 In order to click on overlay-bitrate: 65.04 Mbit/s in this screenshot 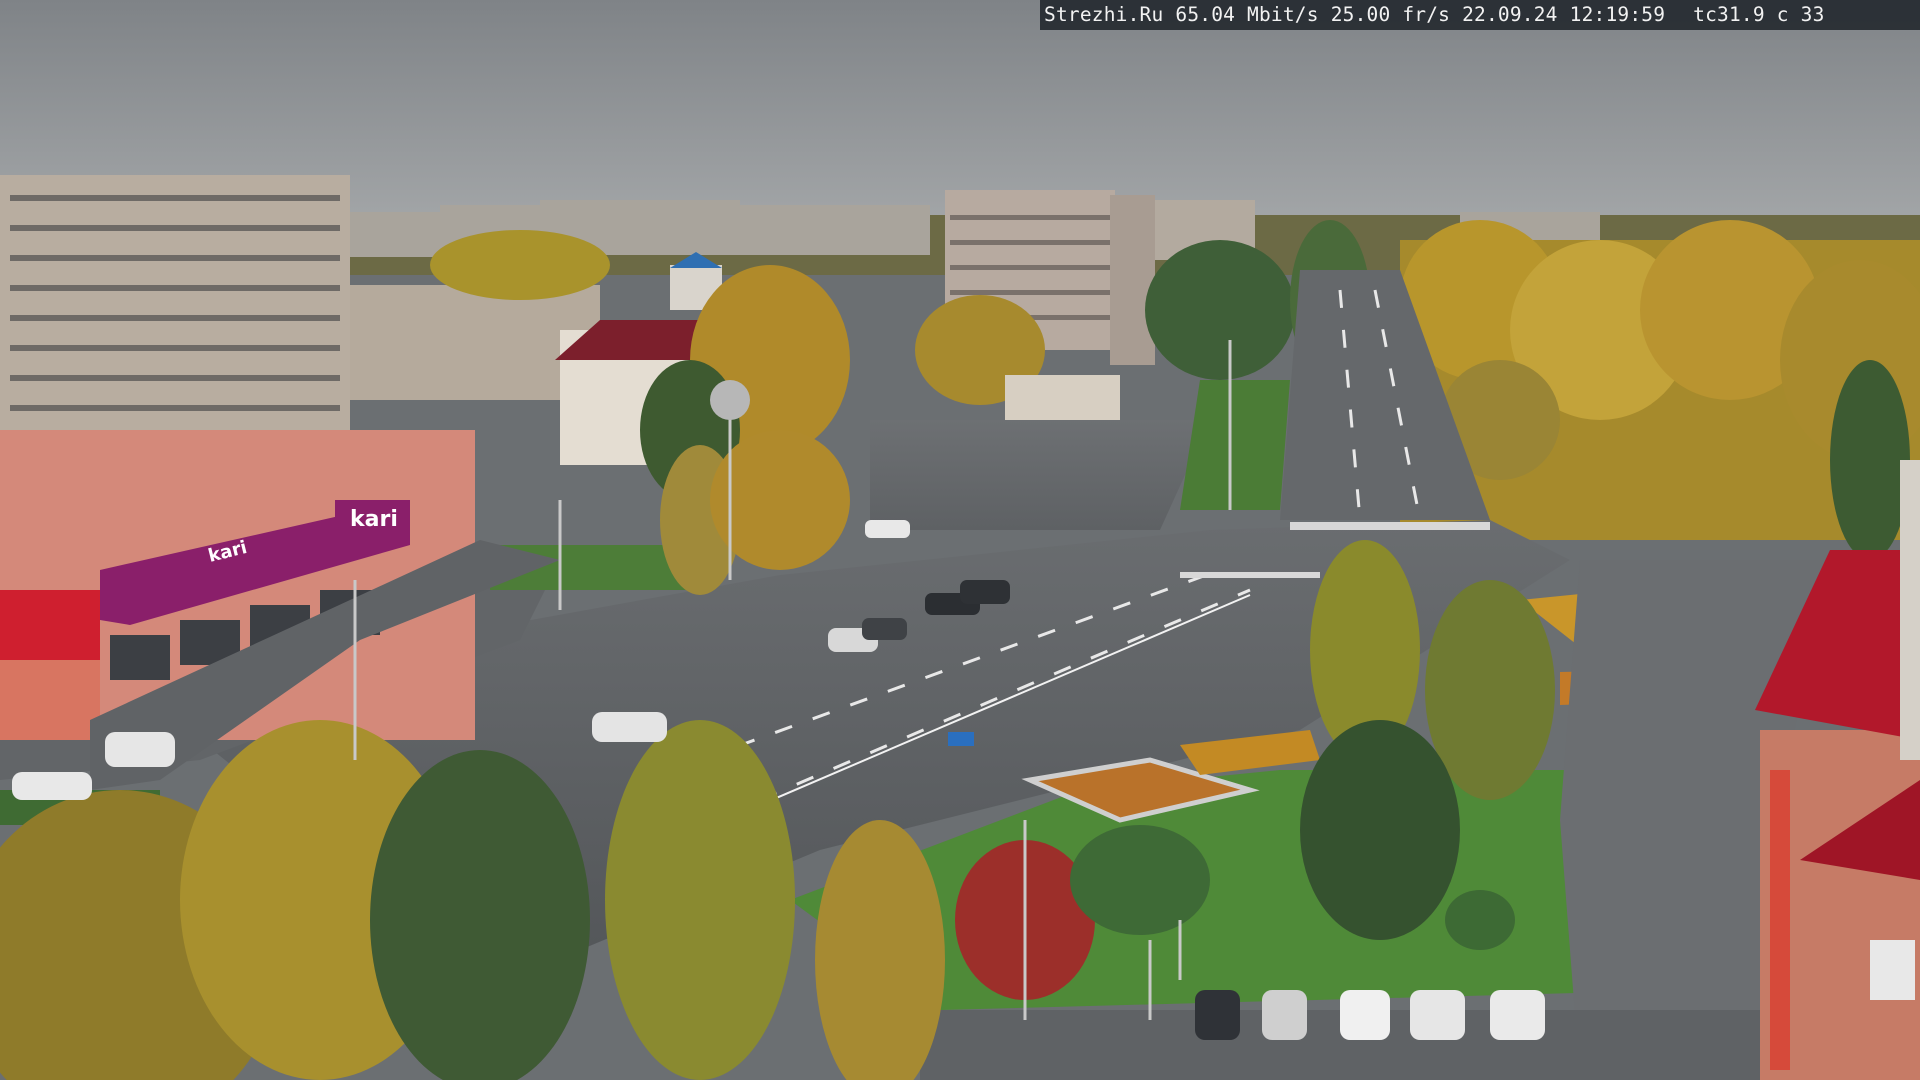, I will do `click(1247, 14)`.